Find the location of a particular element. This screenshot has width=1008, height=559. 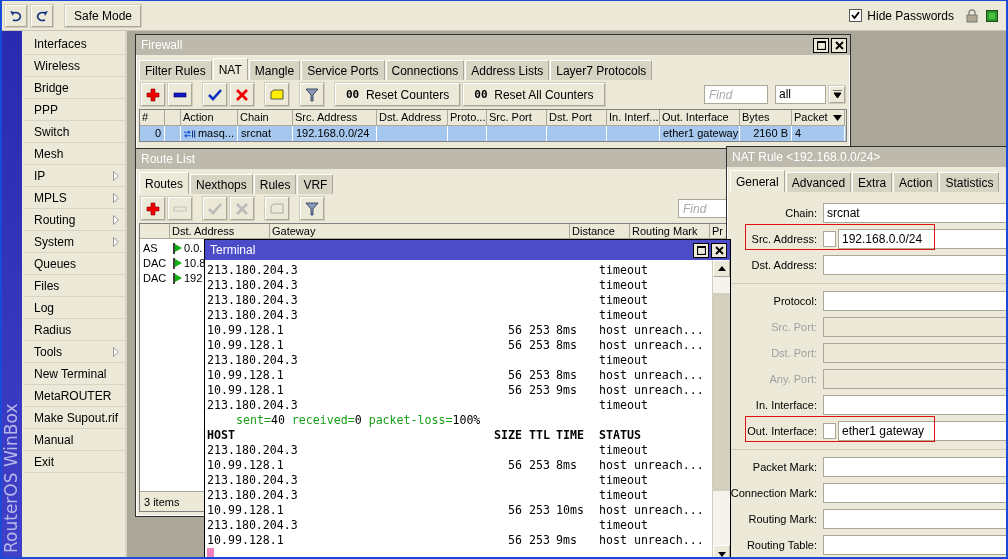

menu-item-label: PPP is located at coordinates (46, 109).